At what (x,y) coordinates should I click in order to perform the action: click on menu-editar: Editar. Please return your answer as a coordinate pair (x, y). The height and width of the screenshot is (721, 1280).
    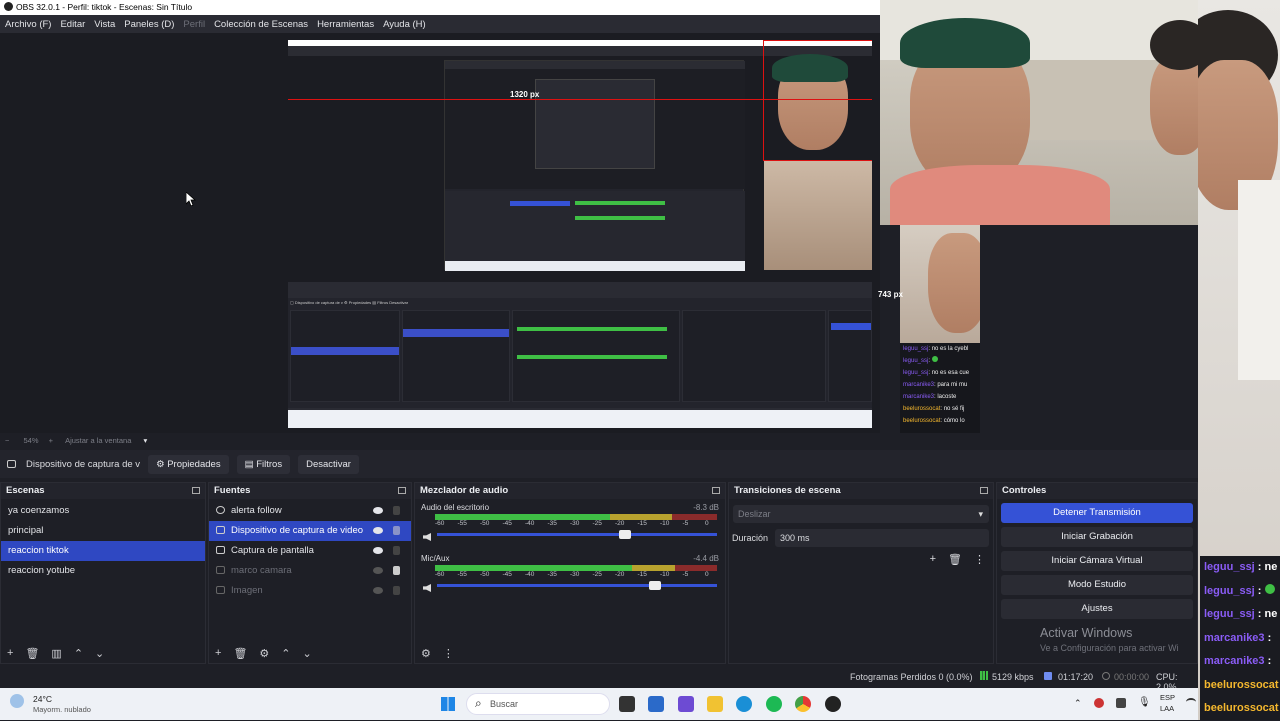
    Looking at the image, I should click on (72, 24).